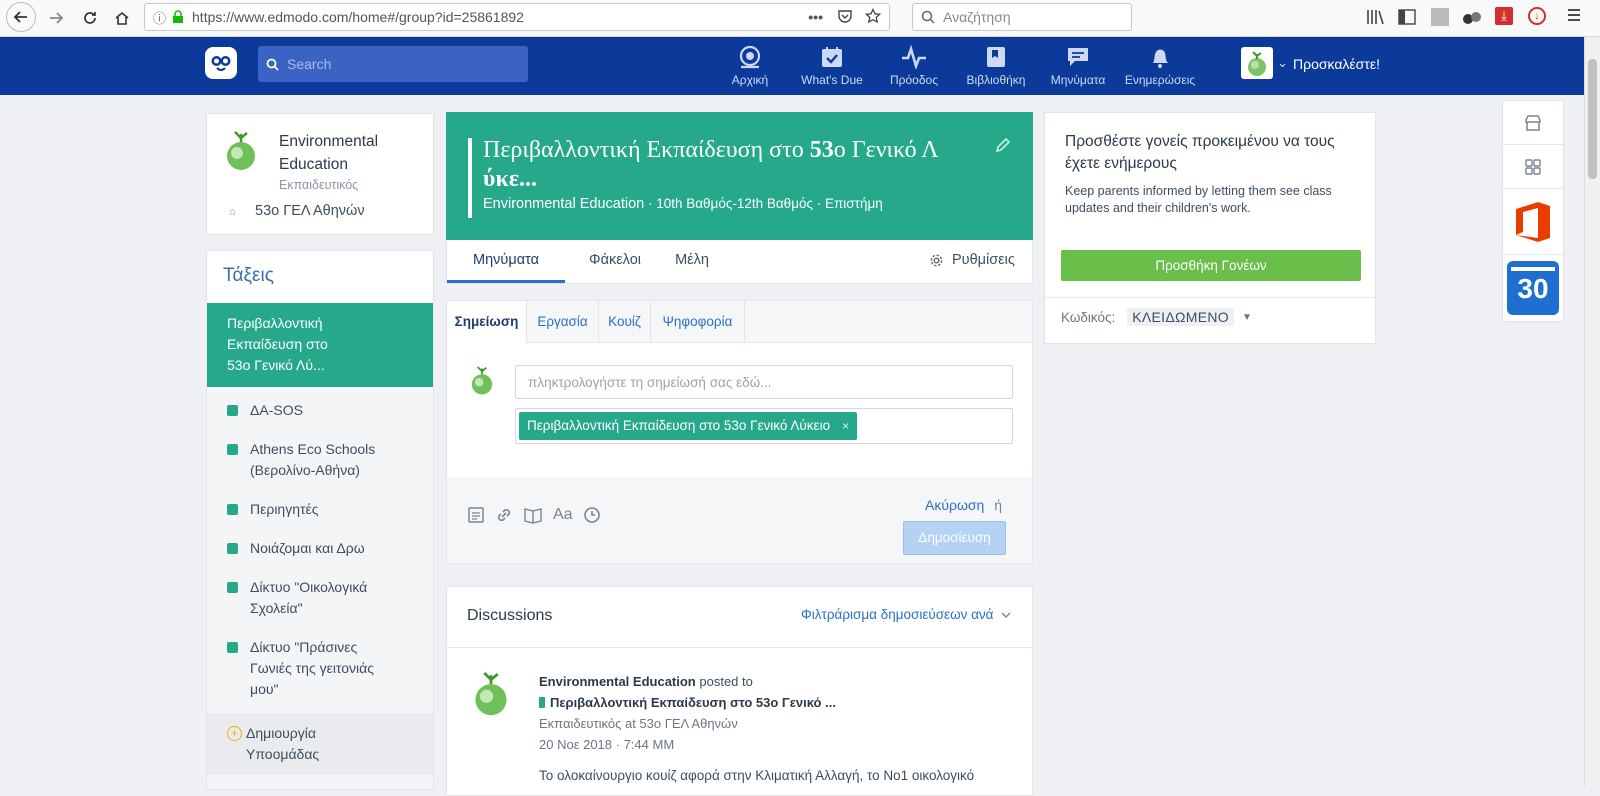  I want to click on attach-file-icon, so click(476, 515).